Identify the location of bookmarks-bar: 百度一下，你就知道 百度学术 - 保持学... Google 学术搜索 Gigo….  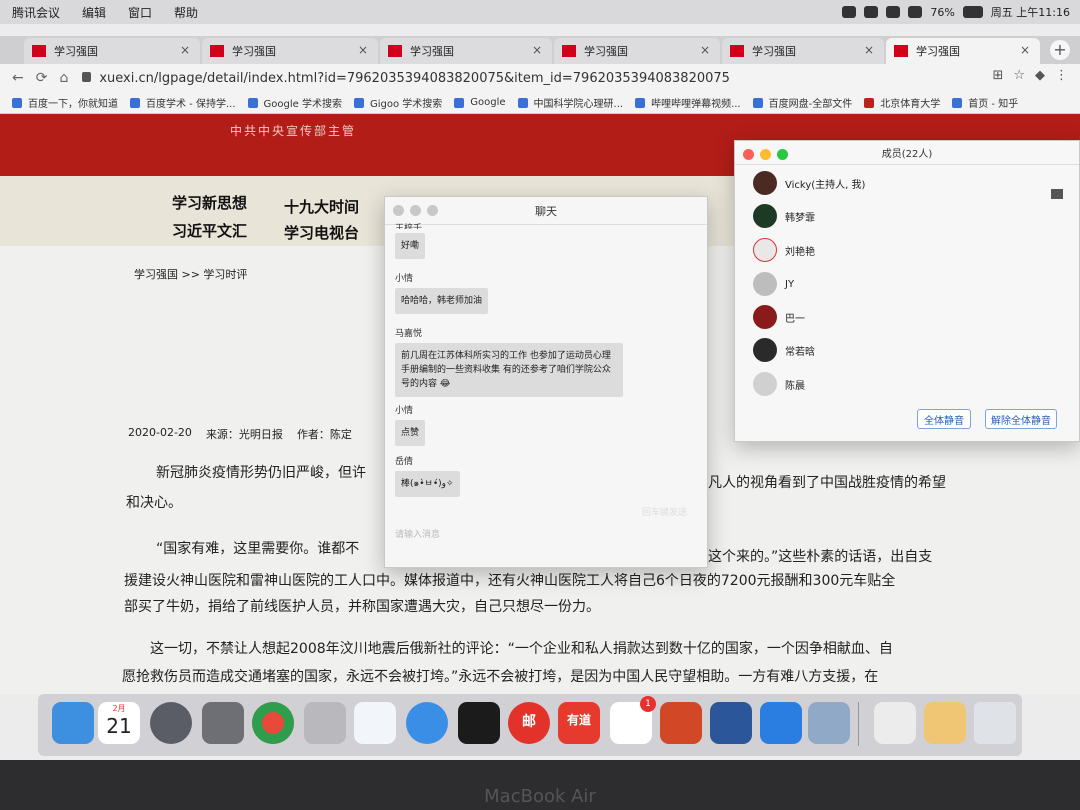
(540, 103).